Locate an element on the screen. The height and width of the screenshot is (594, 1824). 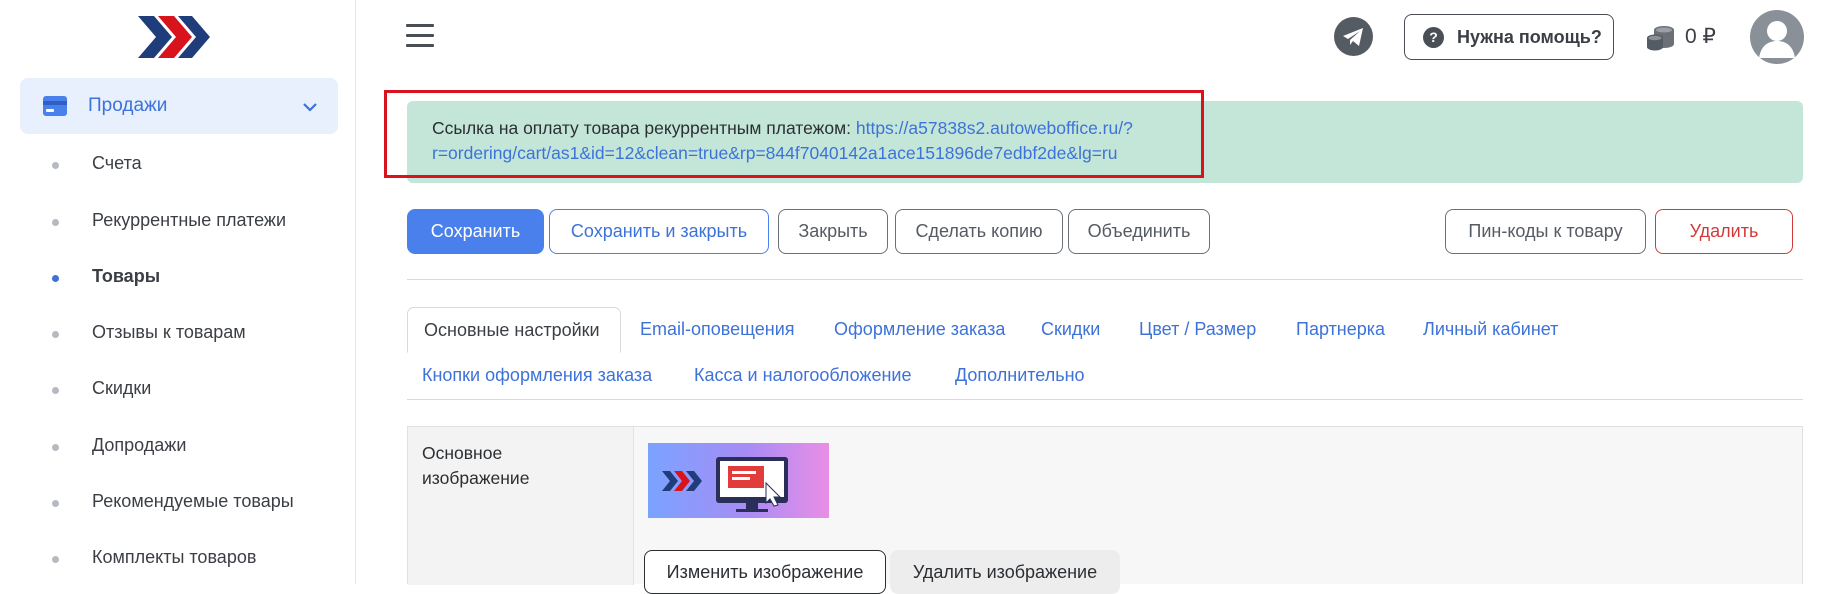
sidebar-item-label: Товары is located at coordinates (126, 276).